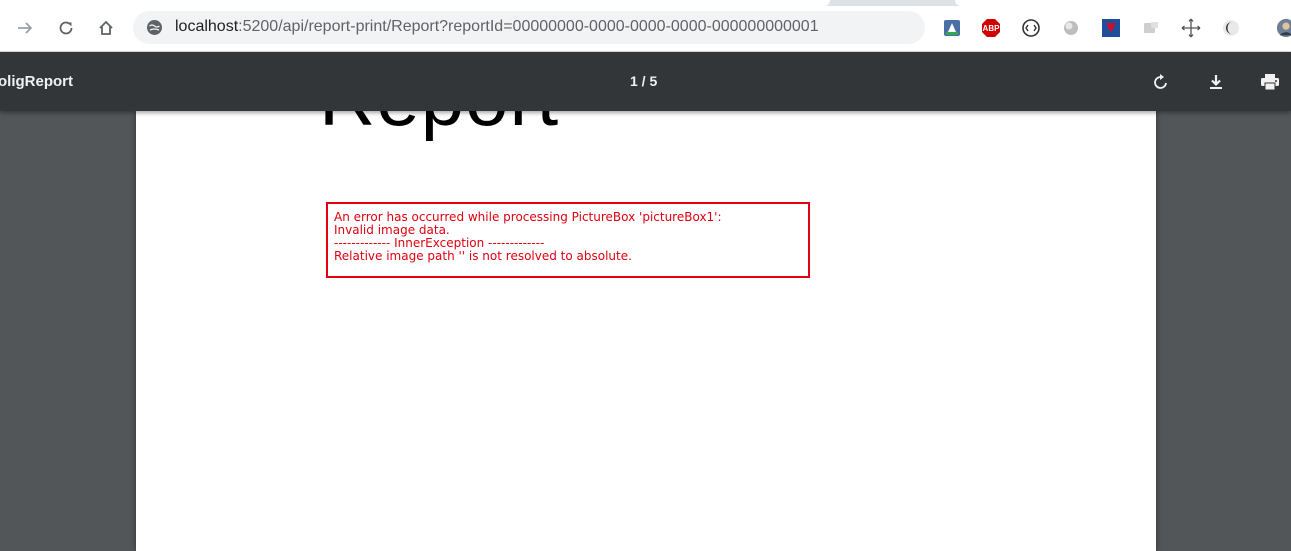 The width and height of the screenshot is (1291, 551). I want to click on extension-orb-icon, so click(1071, 28).